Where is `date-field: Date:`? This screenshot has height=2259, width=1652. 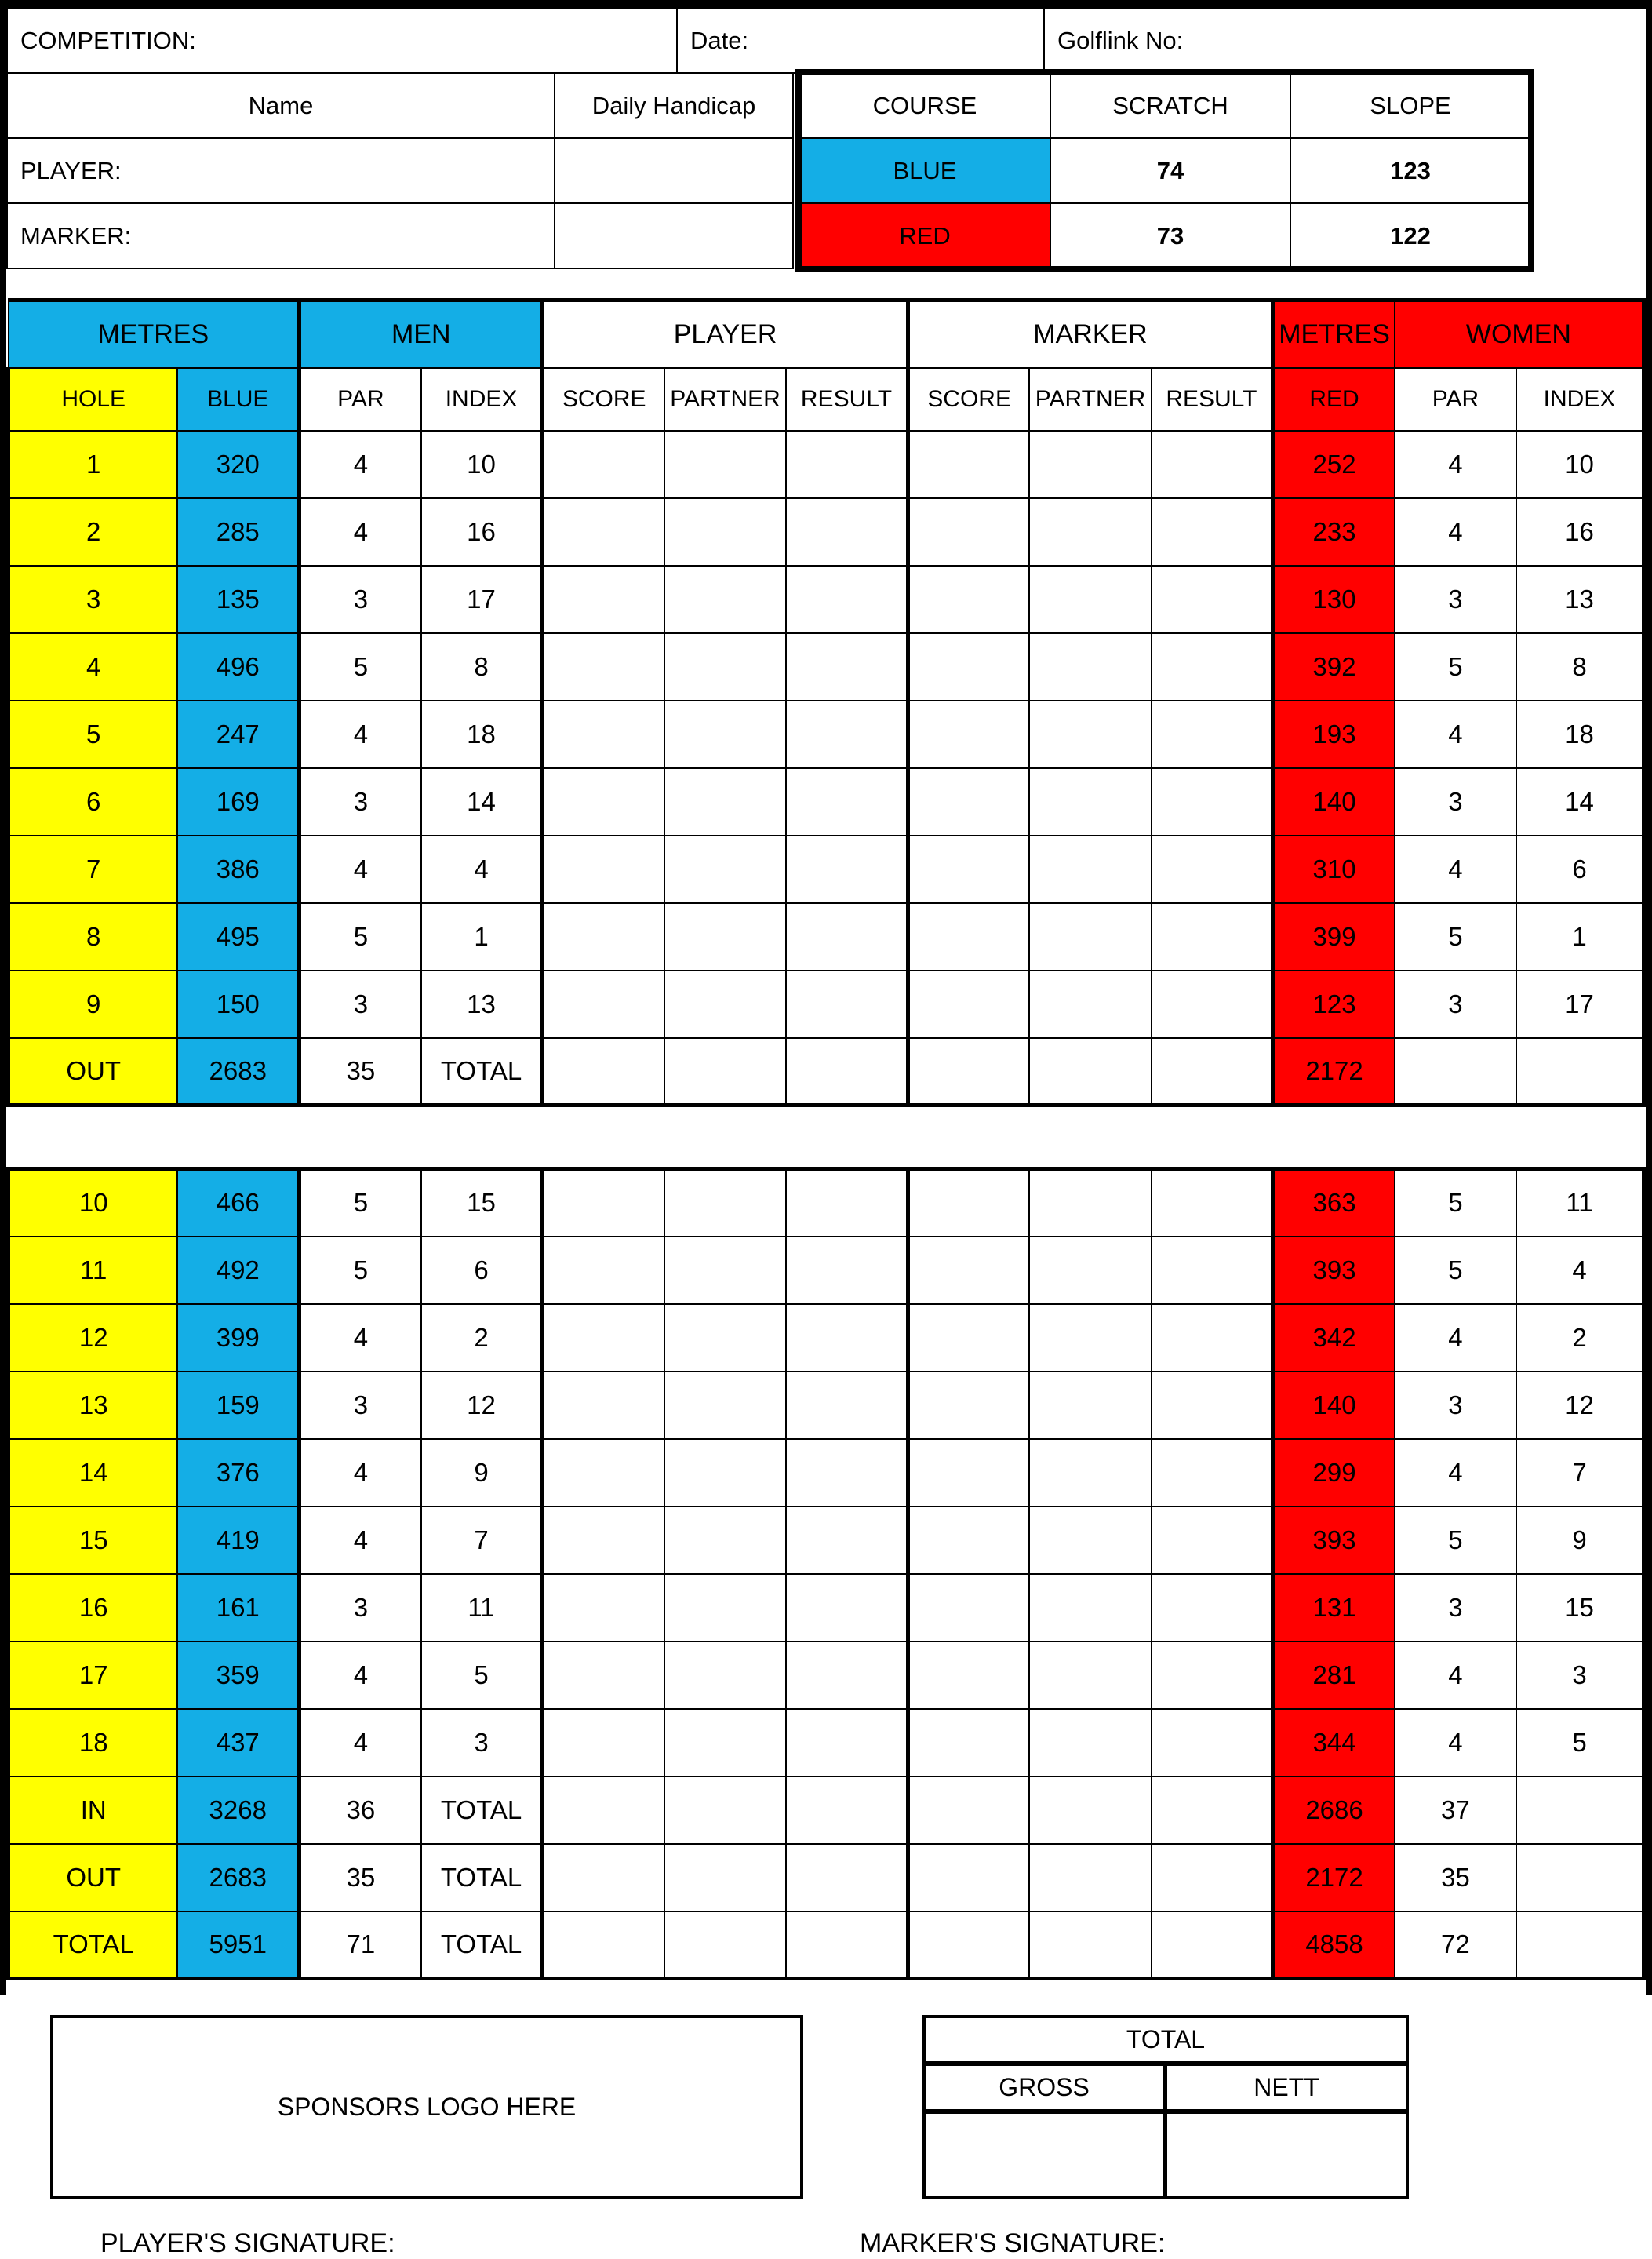 date-field: Date: is located at coordinates (861, 40).